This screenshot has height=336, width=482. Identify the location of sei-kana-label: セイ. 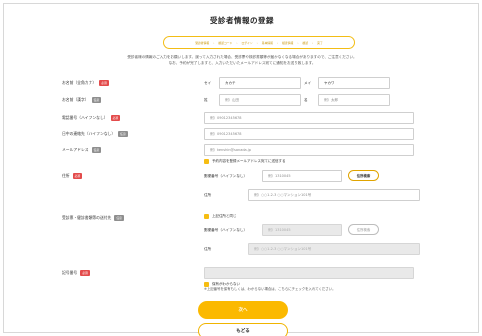
(208, 83).